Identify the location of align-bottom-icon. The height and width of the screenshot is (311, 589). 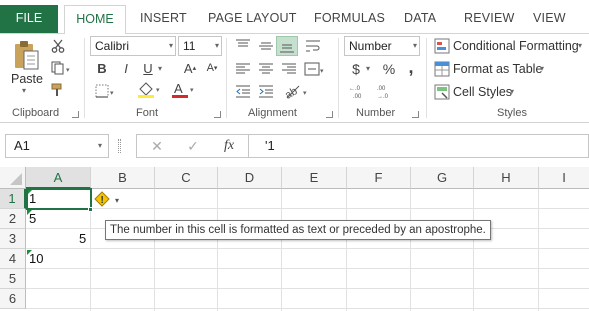
(287, 46).